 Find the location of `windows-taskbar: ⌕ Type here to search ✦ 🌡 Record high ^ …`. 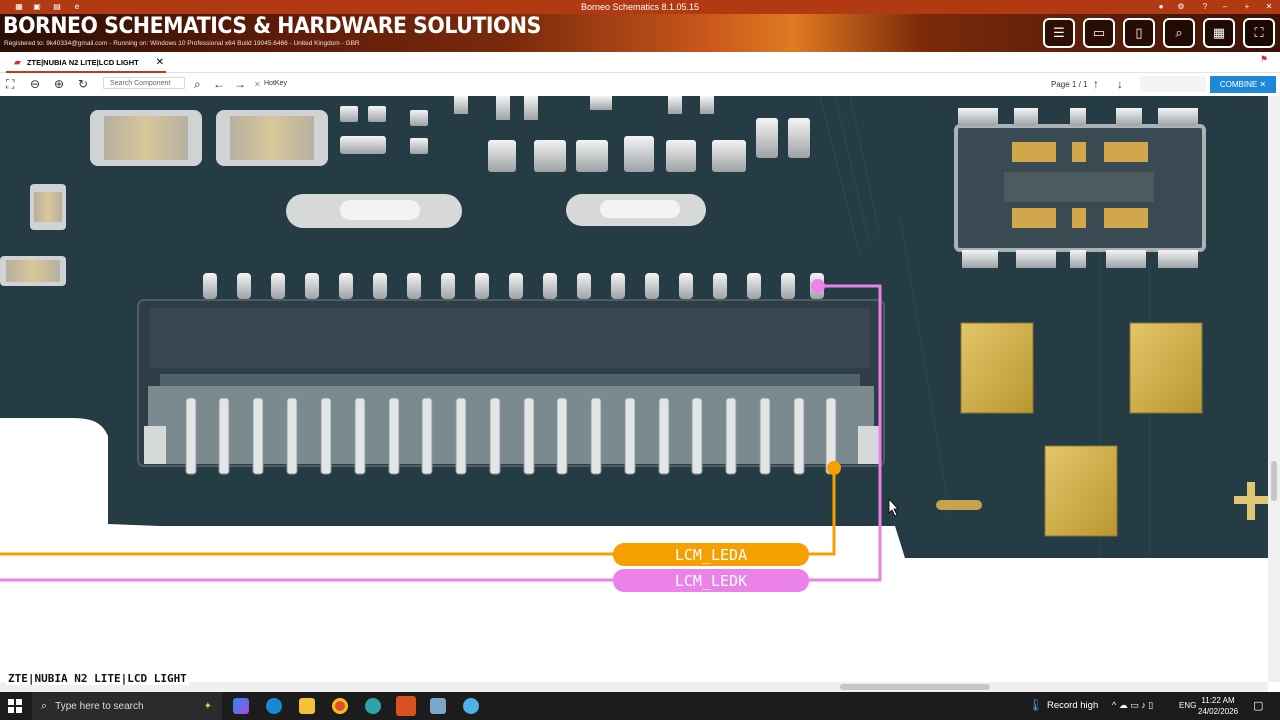

windows-taskbar: ⌕ Type here to search ✦ 🌡 Record high ^ … is located at coordinates (640, 706).